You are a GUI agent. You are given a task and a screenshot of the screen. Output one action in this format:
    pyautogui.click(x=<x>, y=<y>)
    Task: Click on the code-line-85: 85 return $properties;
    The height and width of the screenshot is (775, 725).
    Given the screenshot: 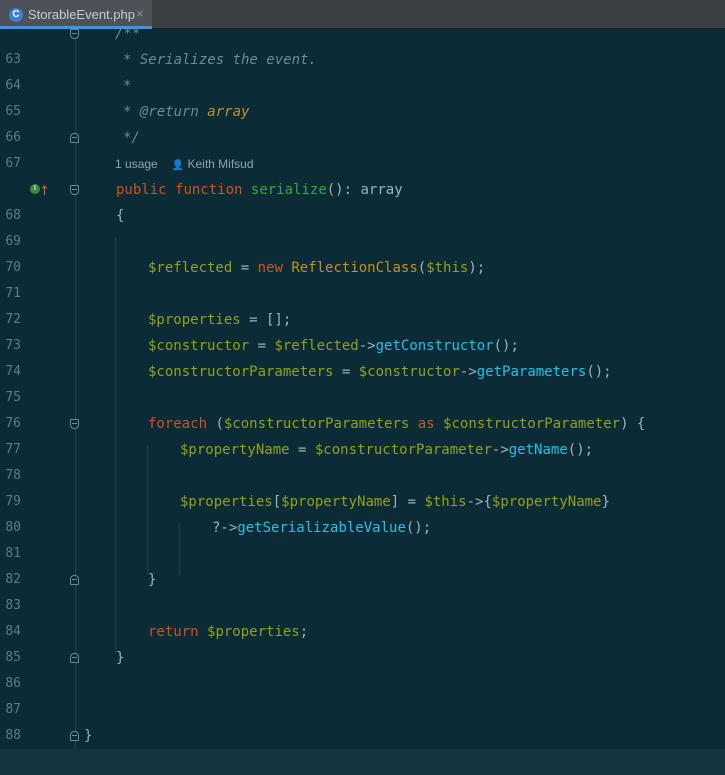 What is the action you would take?
    pyautogui.click(x=362, y=642)
    